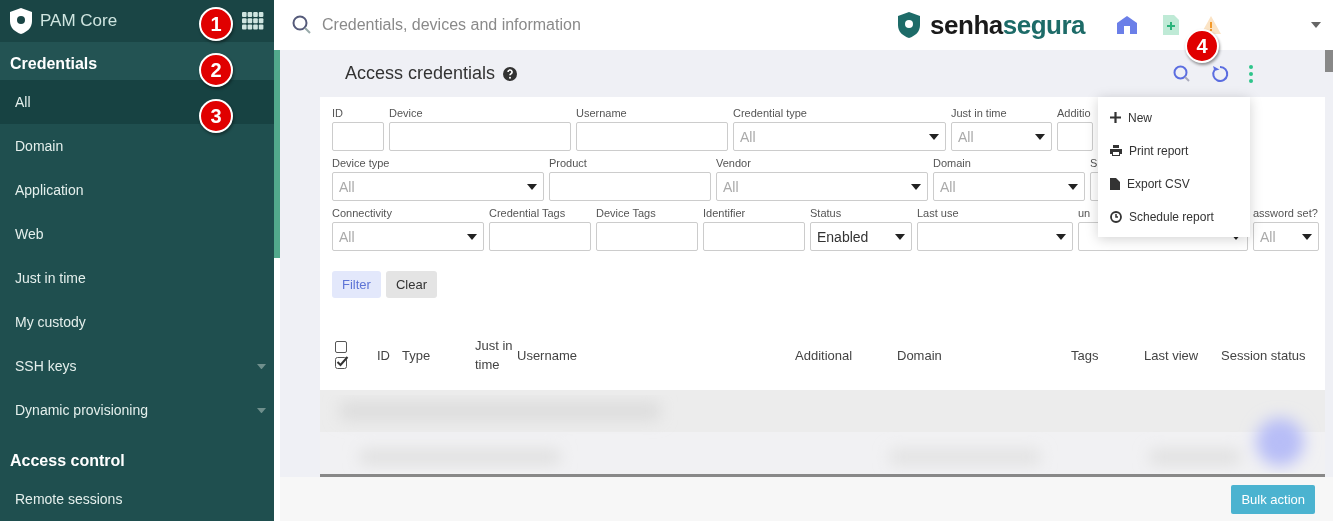 The image size is (1333, 521). I want to click on column-header: Last view, so click(1172, 355).